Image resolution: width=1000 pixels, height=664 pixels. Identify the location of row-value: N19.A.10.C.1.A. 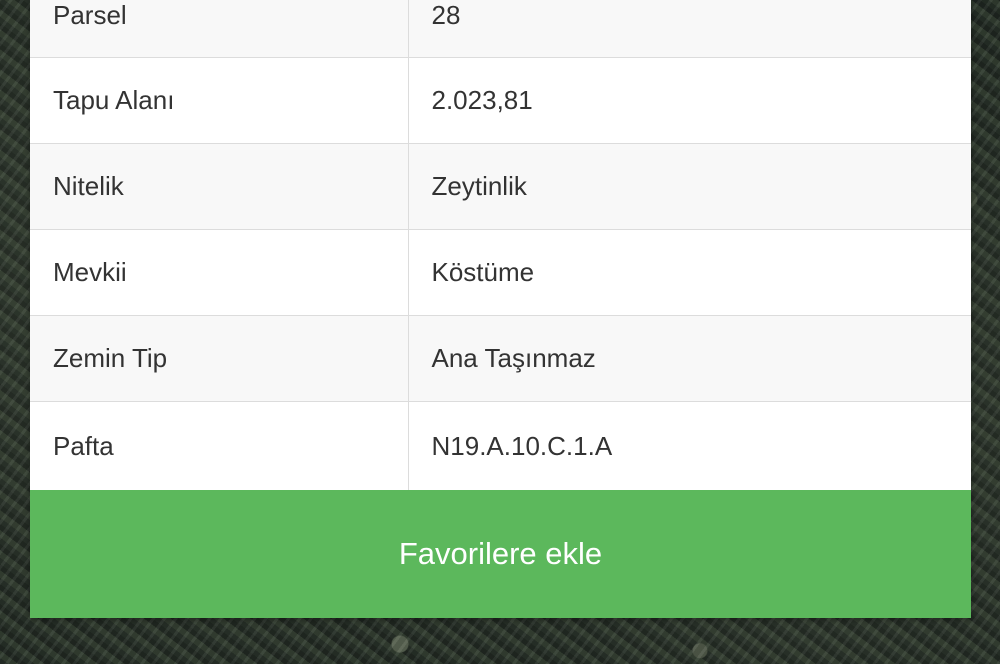
(689, 446).